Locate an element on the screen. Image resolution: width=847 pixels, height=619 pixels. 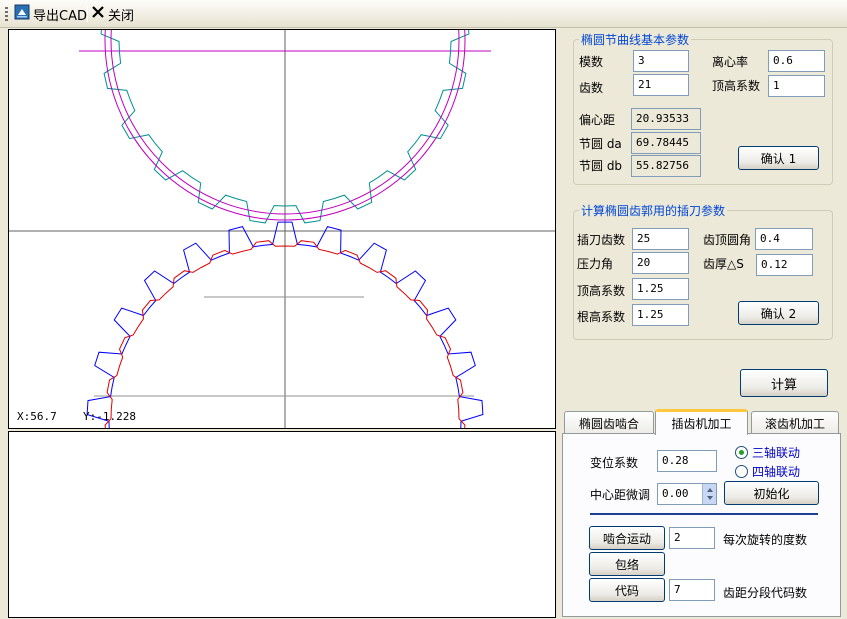
pitch-db-value: 55.82756 is located at coordinates (666, 166).